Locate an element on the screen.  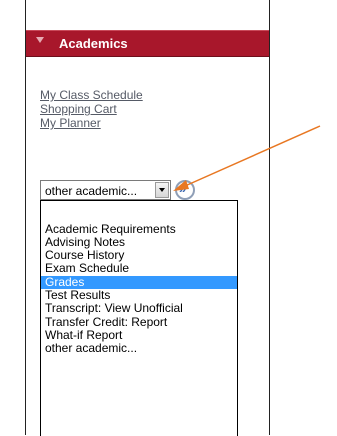
annotation-arrow-line is located at coordinates (252, 156).